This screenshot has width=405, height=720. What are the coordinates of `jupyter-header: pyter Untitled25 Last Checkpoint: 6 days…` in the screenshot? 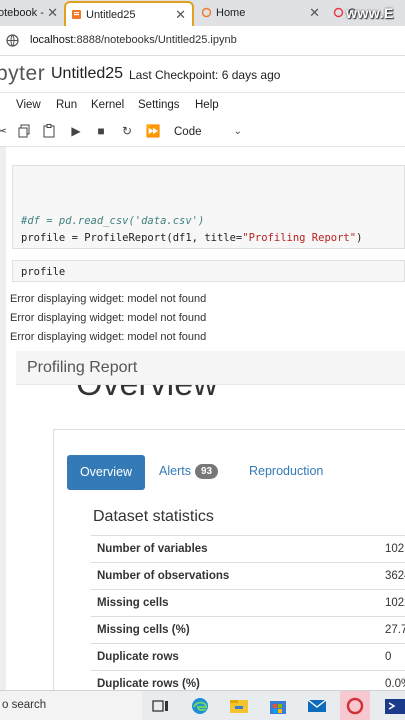 It's located at (202, 74).